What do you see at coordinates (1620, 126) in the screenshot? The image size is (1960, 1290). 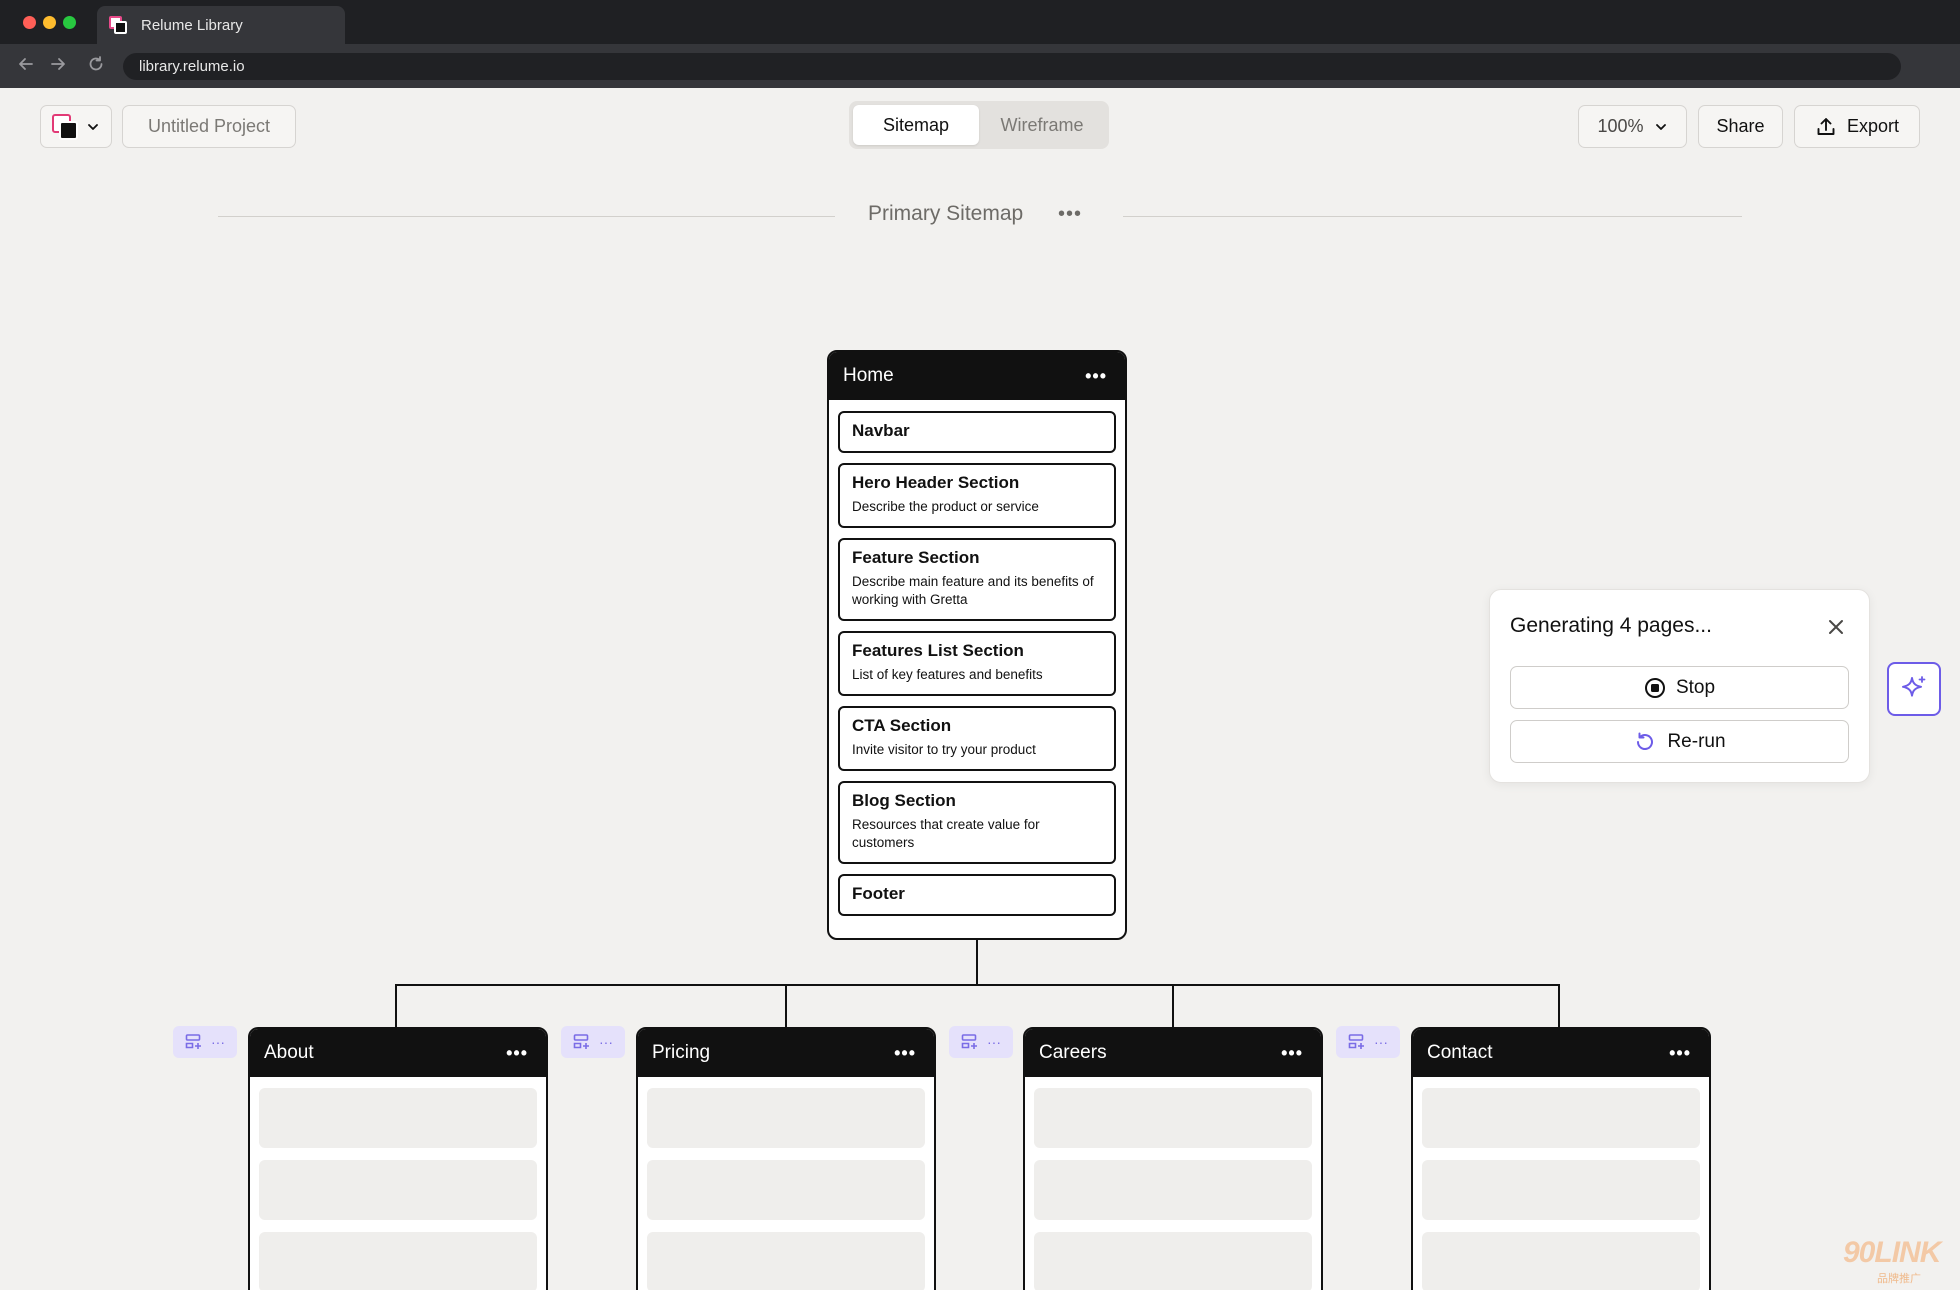 I see `zoom-level: 100%` at bounding box center [1620, 126].